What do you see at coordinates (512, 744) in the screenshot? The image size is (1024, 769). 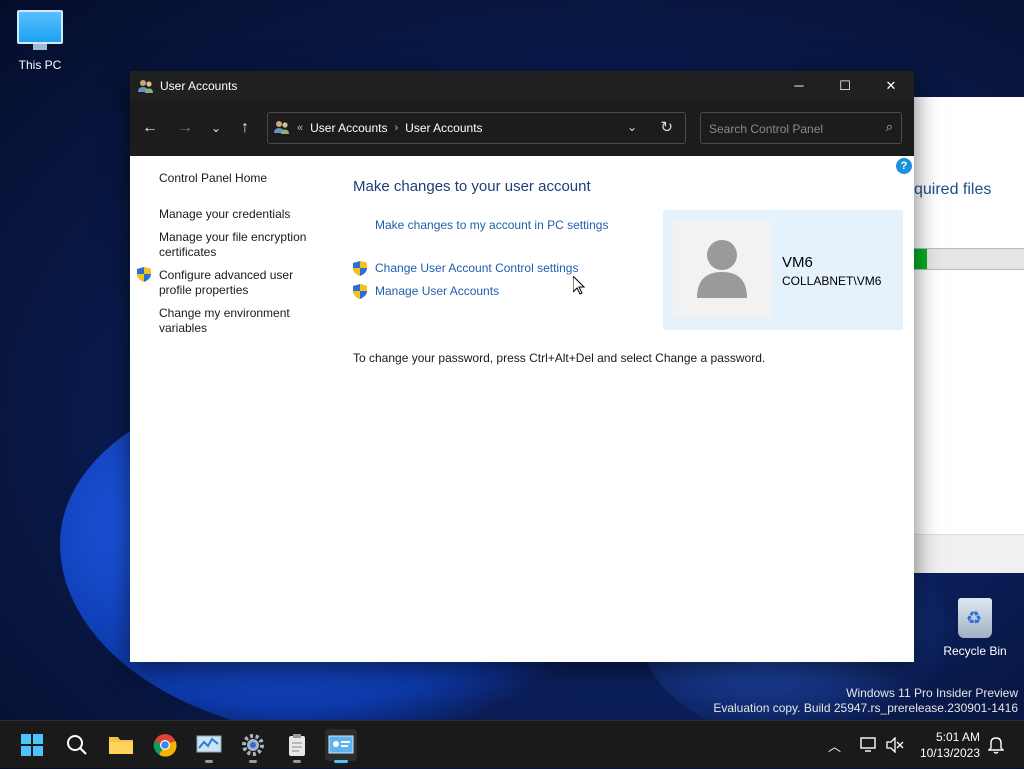 I see `taskbar: ︿ 5:01 AM 10/13/2023` at bounding box center [512, 744].